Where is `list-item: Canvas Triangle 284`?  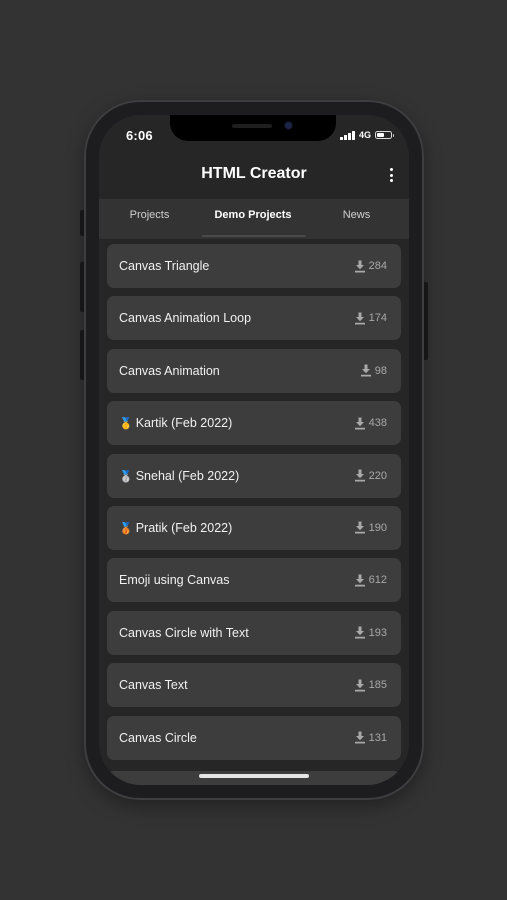 list-item: Canvas Triangle 284 is located at coordinates (254, 266).